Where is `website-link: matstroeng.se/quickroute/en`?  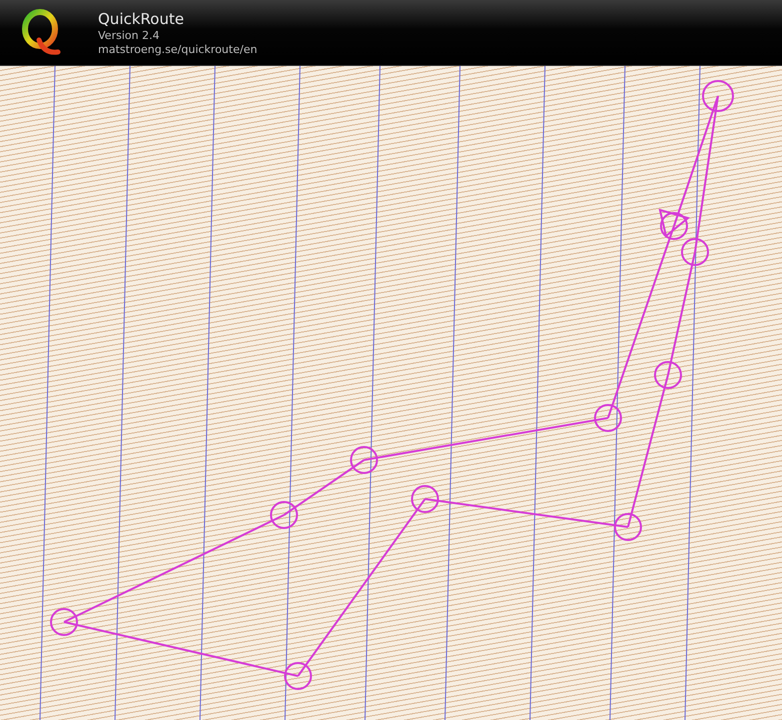
website-link: matstroeng.se/quickroute/en is located at coordinates (178, 49).